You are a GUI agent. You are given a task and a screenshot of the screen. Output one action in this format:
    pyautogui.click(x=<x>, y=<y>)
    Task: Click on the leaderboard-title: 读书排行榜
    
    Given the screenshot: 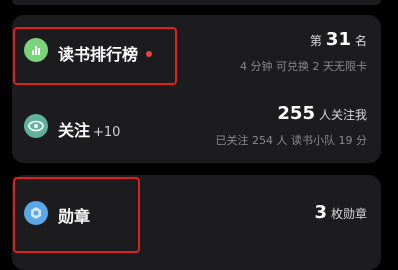 What is the action you would take?
    pyautogui.click(x=98, y=54)
    